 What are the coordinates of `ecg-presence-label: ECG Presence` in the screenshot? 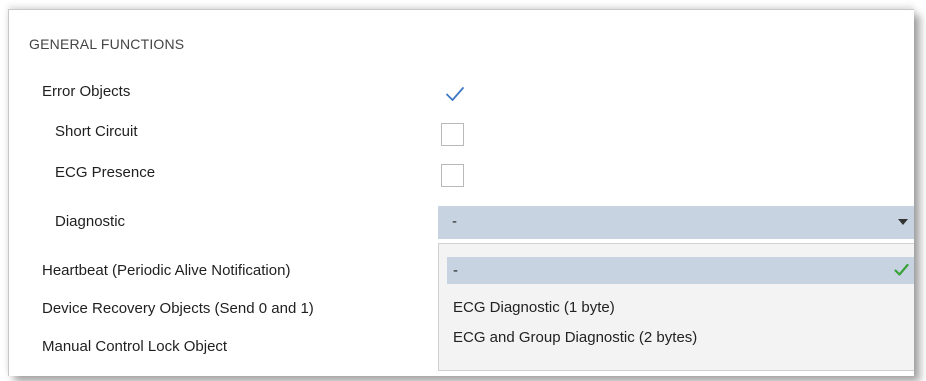 It's located at (105, 172).